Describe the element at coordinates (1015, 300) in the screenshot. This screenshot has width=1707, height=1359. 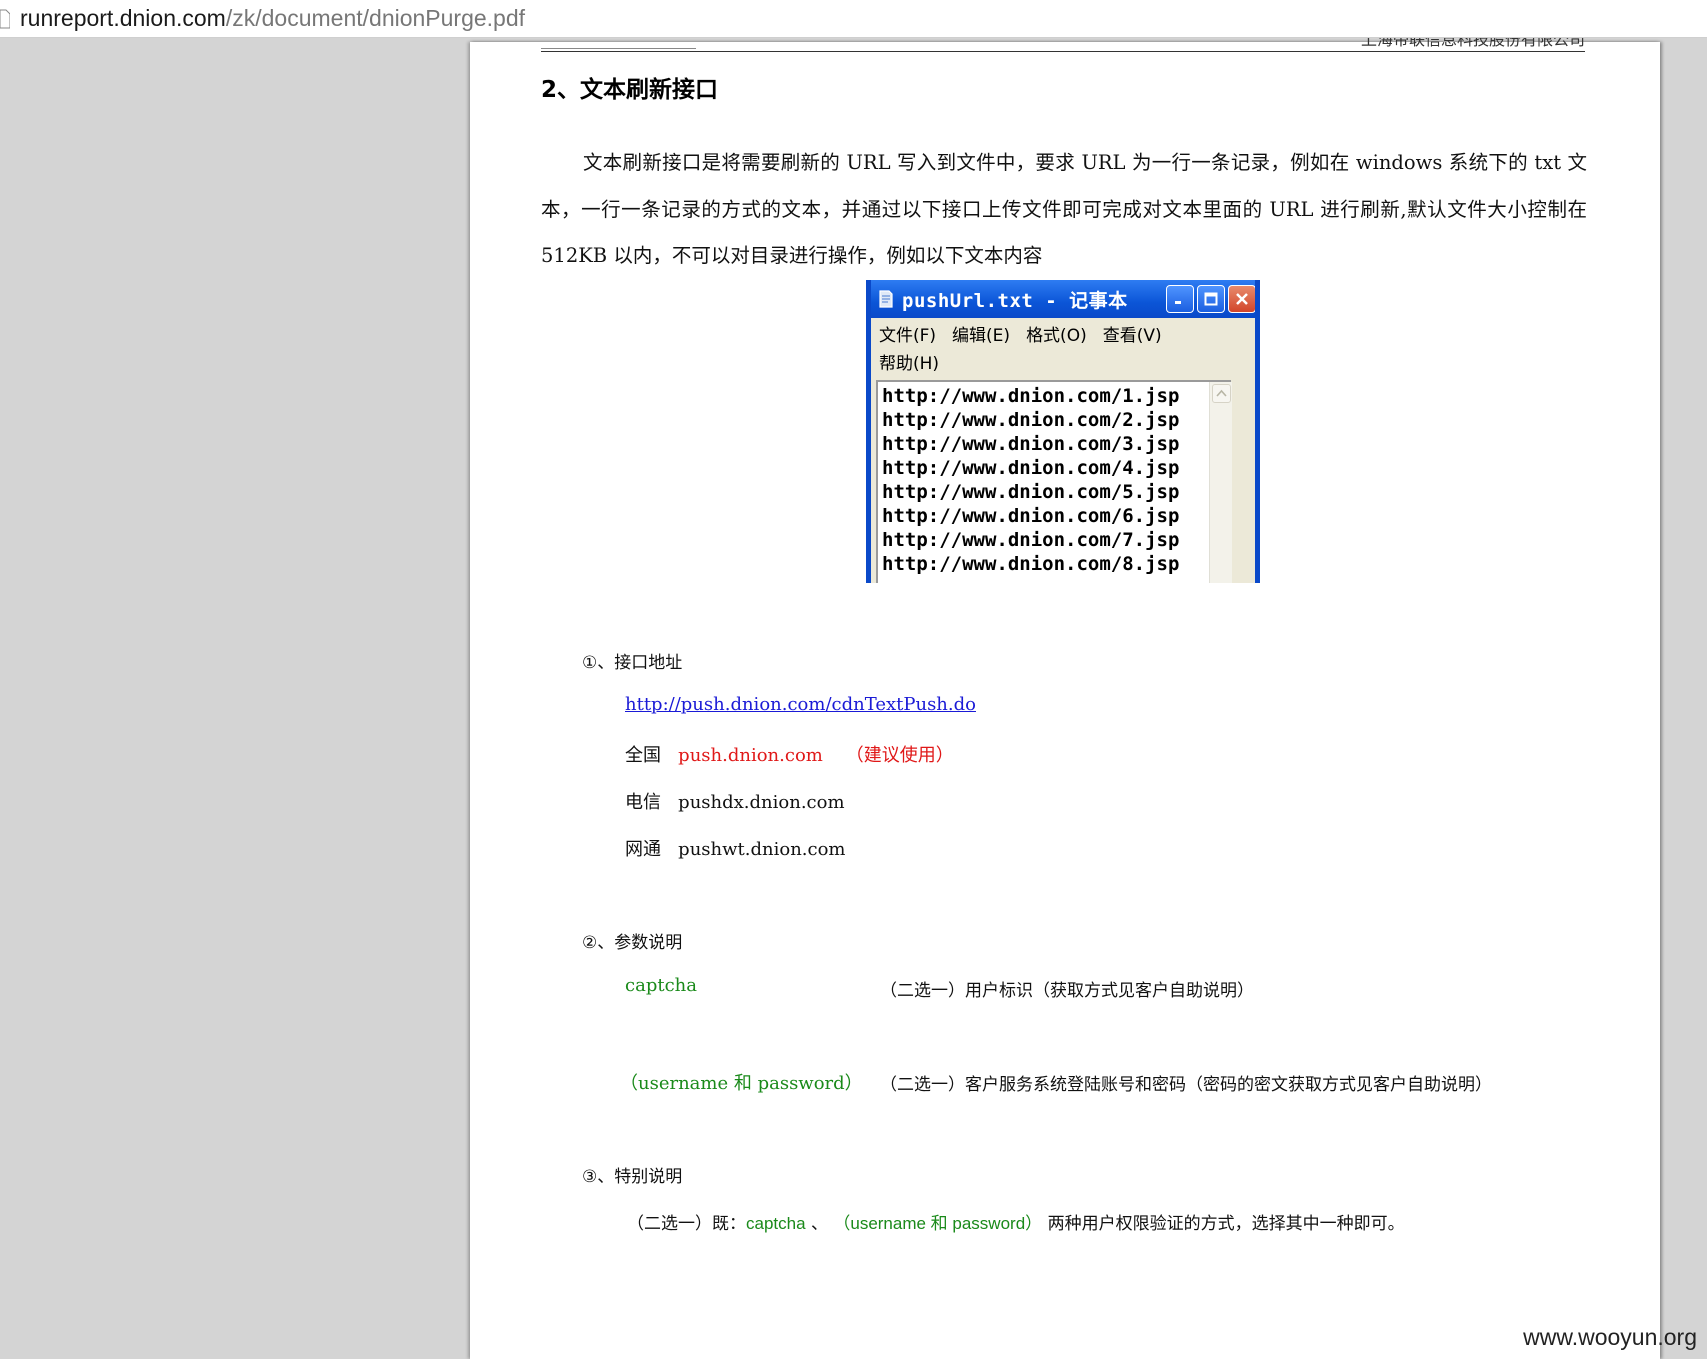
I see `notepad-title: pushUrl.txt - 记事本` at that location.